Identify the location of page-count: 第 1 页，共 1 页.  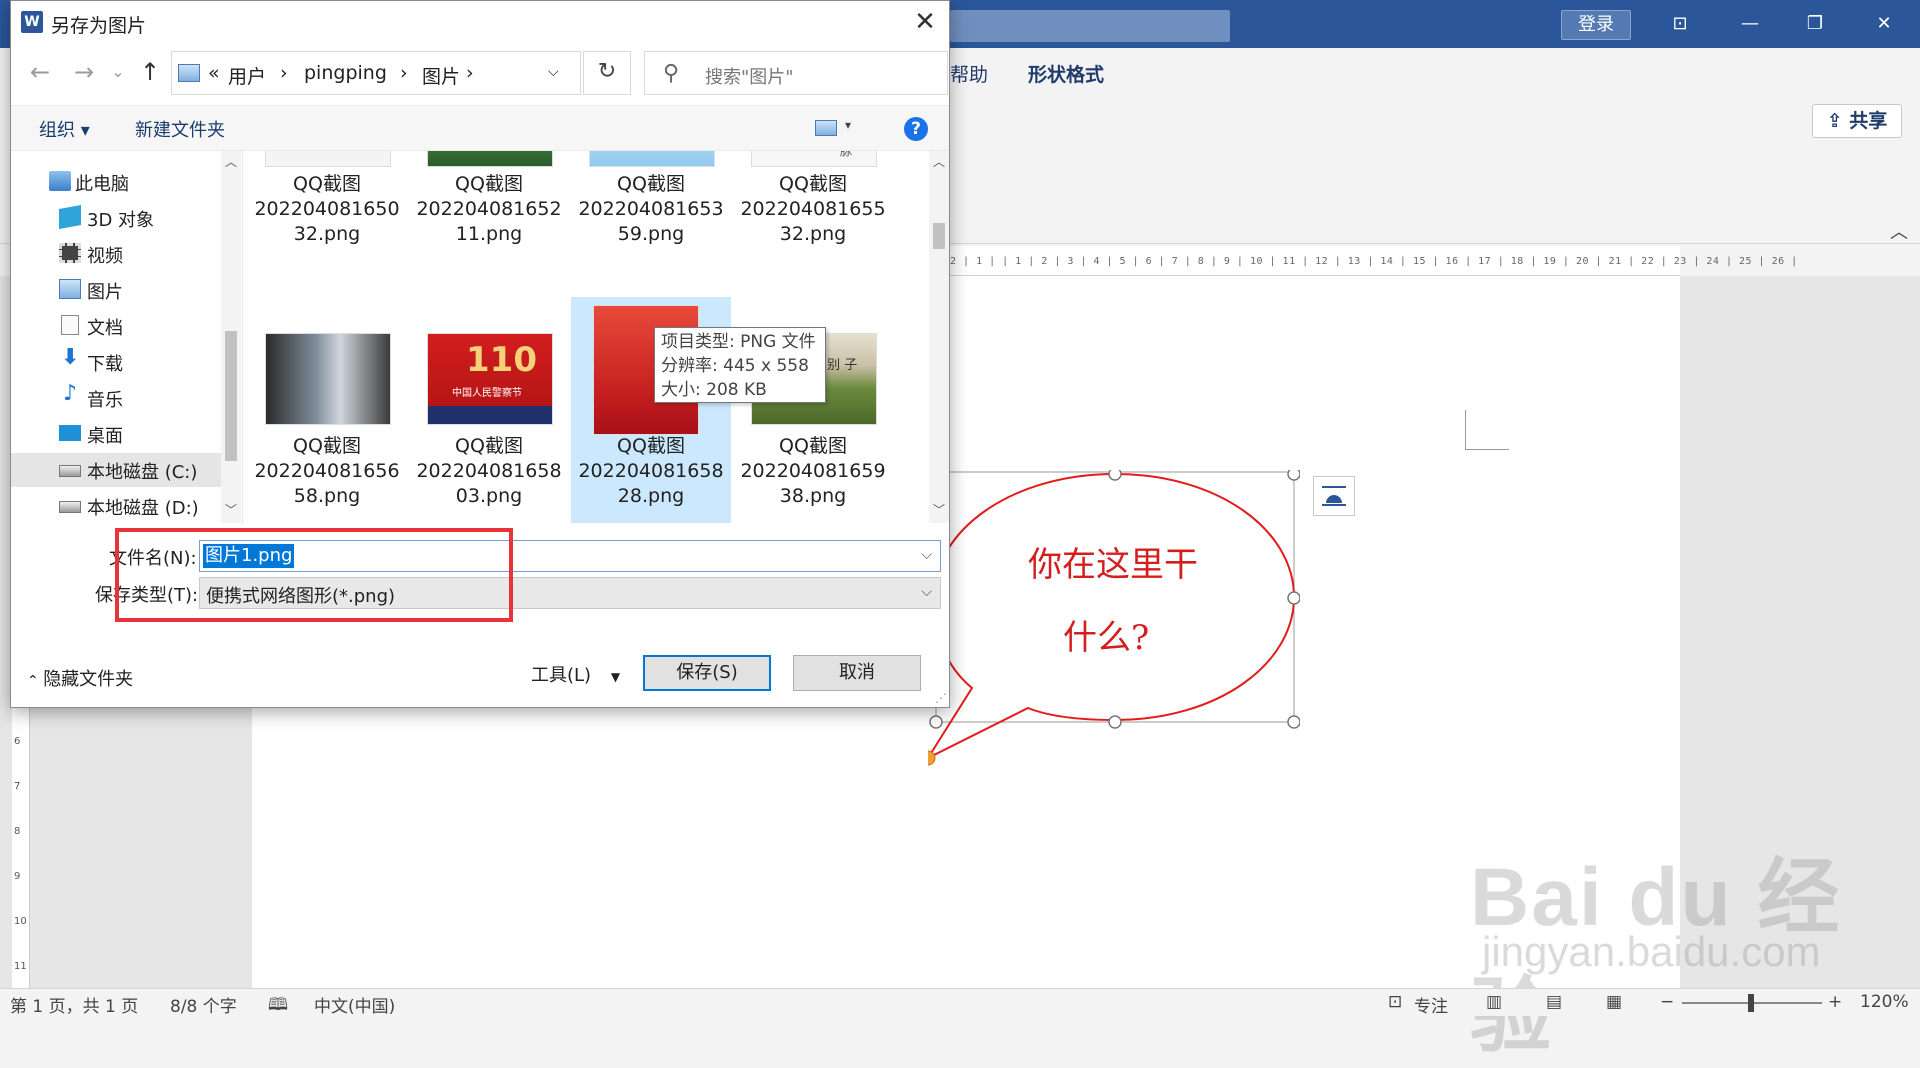
(74, 1004).